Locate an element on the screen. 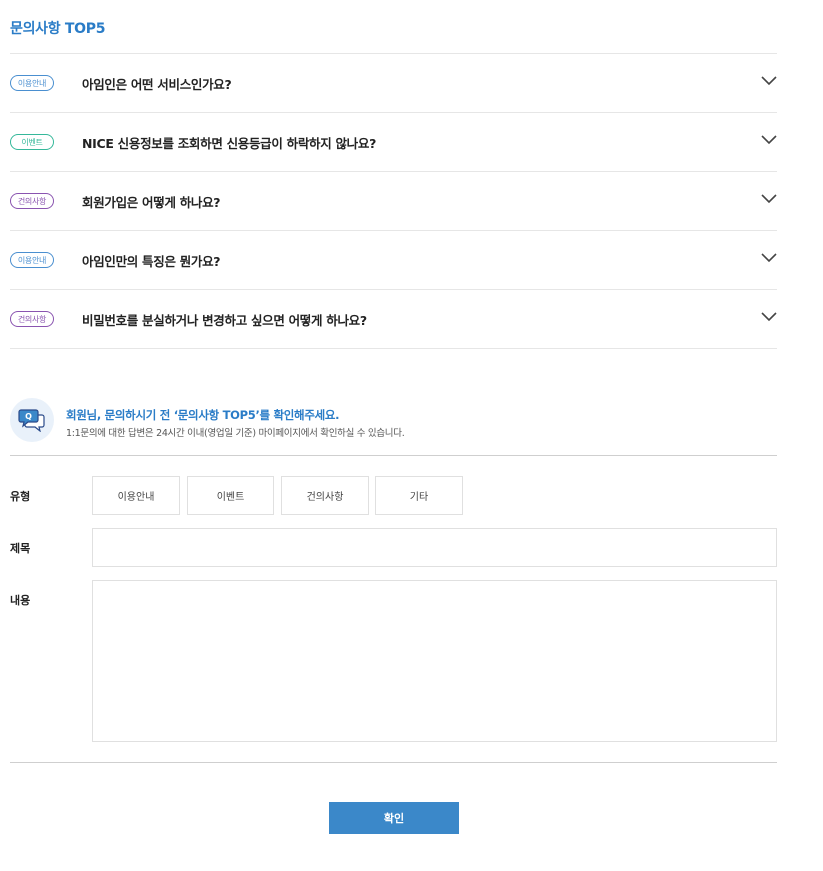 Image resolution: width=823 pixels, height=871 pixels. body-label: 내용 is located at coordinates (20, 600).